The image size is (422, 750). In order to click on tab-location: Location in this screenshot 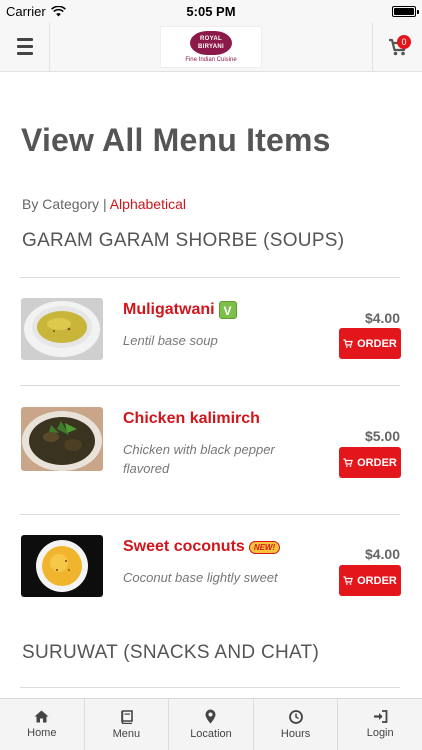, I will do `click(211, 724)`.